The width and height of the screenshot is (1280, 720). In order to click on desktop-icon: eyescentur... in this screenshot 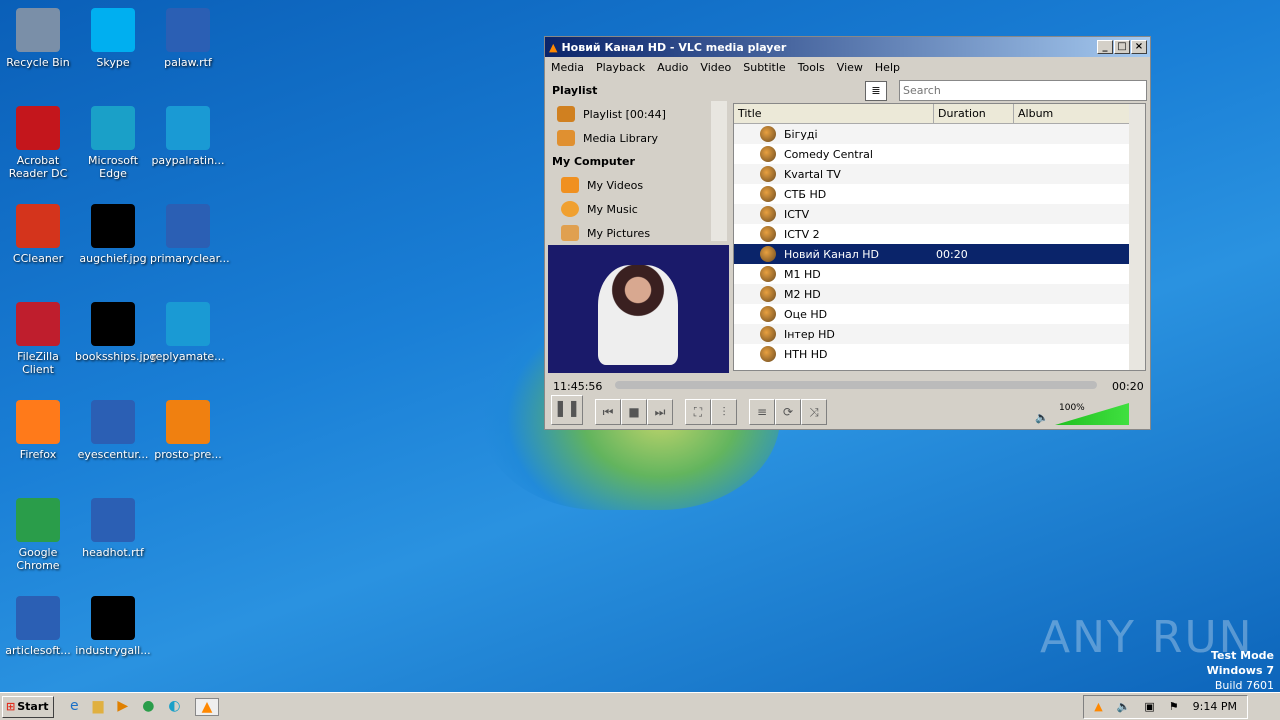, I will do `click(113, 430)`.